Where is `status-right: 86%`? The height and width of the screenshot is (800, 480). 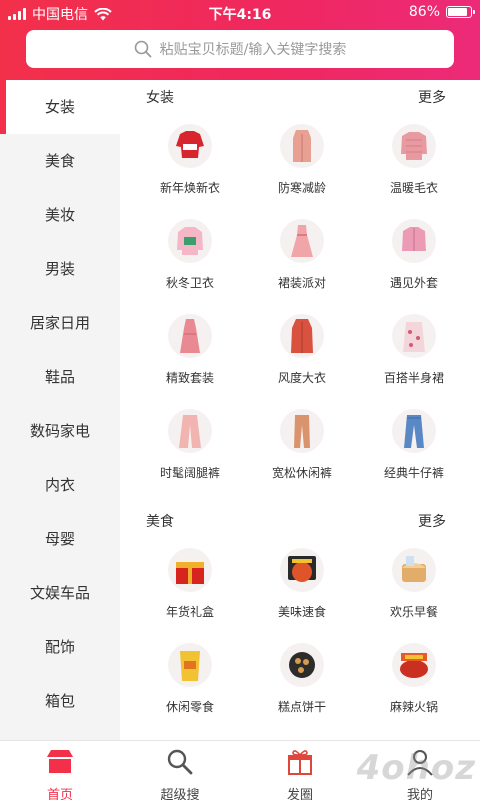
status-right: 86% is located at coordinates (441, 12).